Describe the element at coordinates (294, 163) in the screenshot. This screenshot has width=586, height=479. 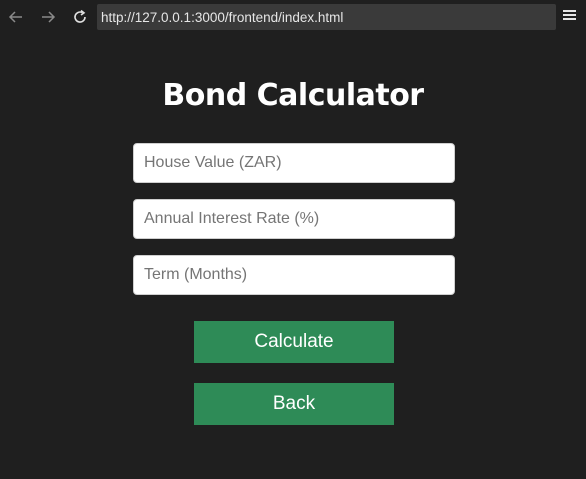
I see `house-value-input` at that location.